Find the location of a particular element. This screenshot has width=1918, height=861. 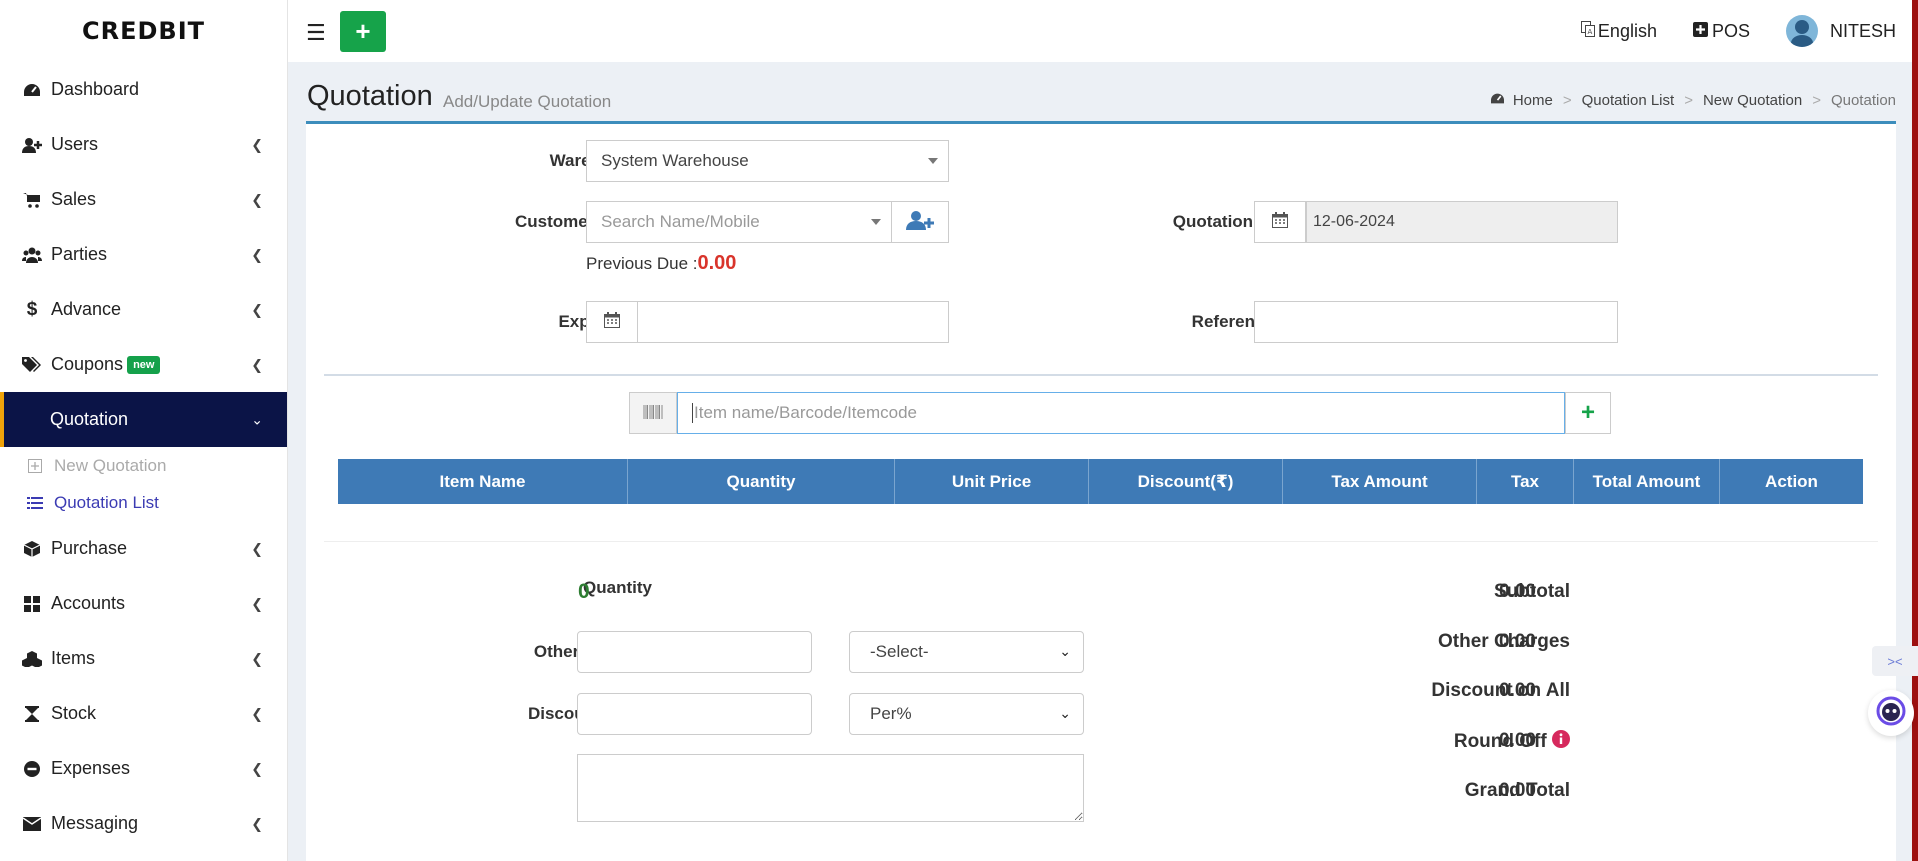

barcode-icon is located at coordinates (653, 413).